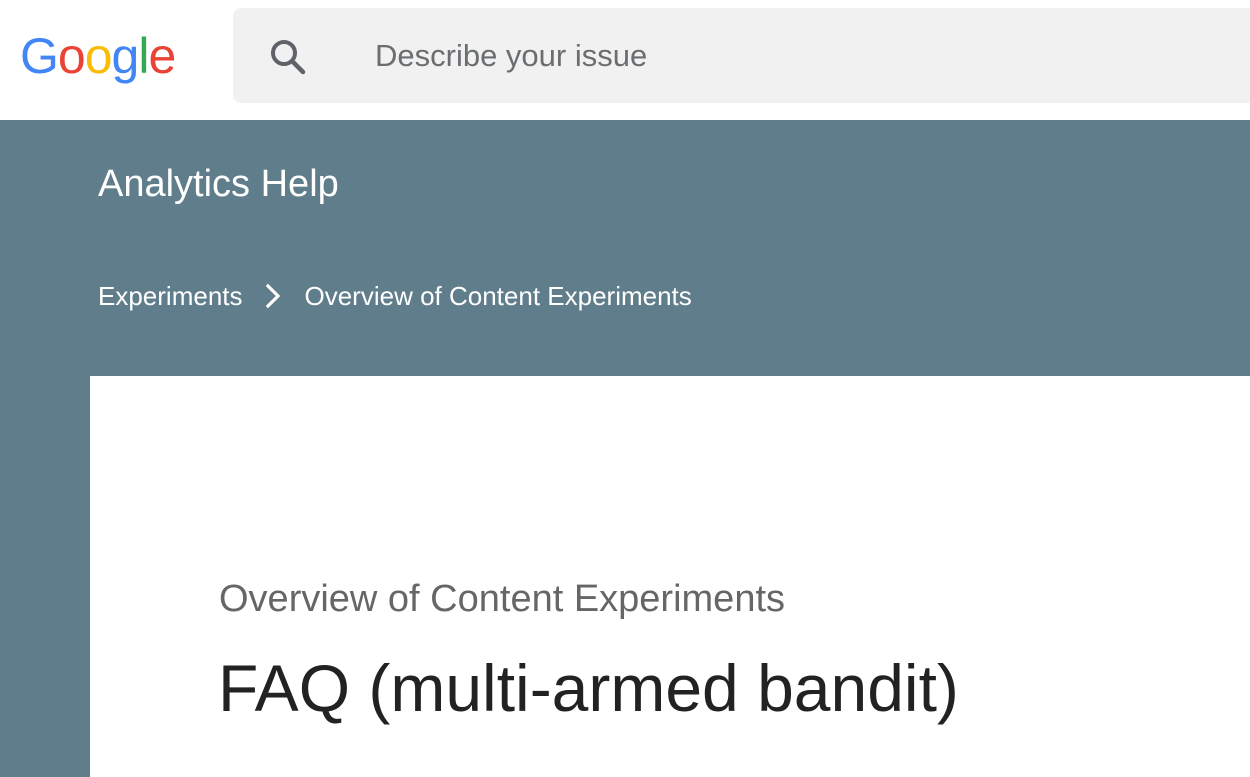 The image size is (1250, 777). Describe the element at coordinates (795, 56) in the screenshot. I see `search-input` at that location.